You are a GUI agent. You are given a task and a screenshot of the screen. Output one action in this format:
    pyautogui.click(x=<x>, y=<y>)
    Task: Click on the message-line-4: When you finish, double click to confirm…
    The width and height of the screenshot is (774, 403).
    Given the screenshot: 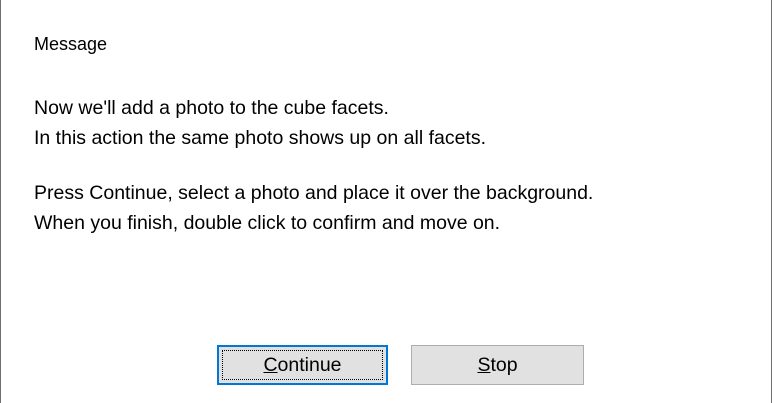 What is the action you would take?
    pyautogui.click(x=267, y=223)
    